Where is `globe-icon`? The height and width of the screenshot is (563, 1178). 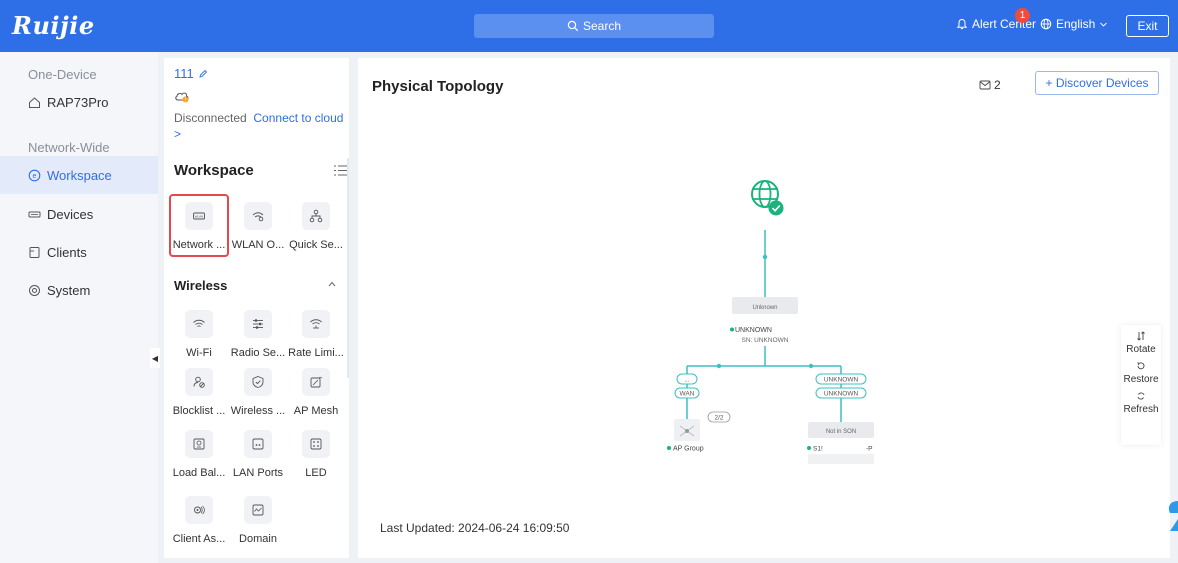 globe-icon is located at coordinates (1046, 24).